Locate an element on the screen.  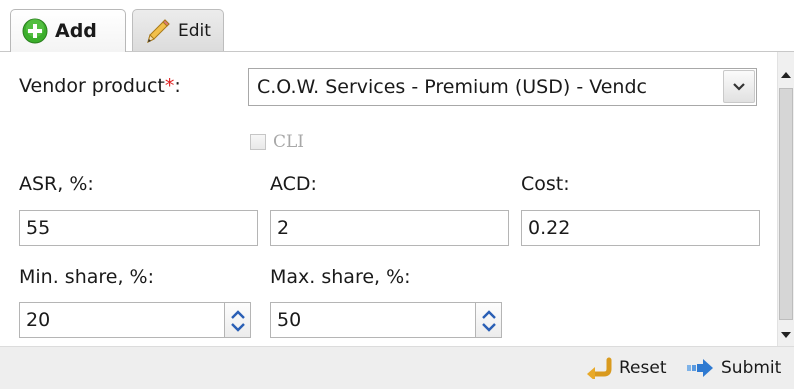
required-asterisk: * is located at coordinates (169, 86).